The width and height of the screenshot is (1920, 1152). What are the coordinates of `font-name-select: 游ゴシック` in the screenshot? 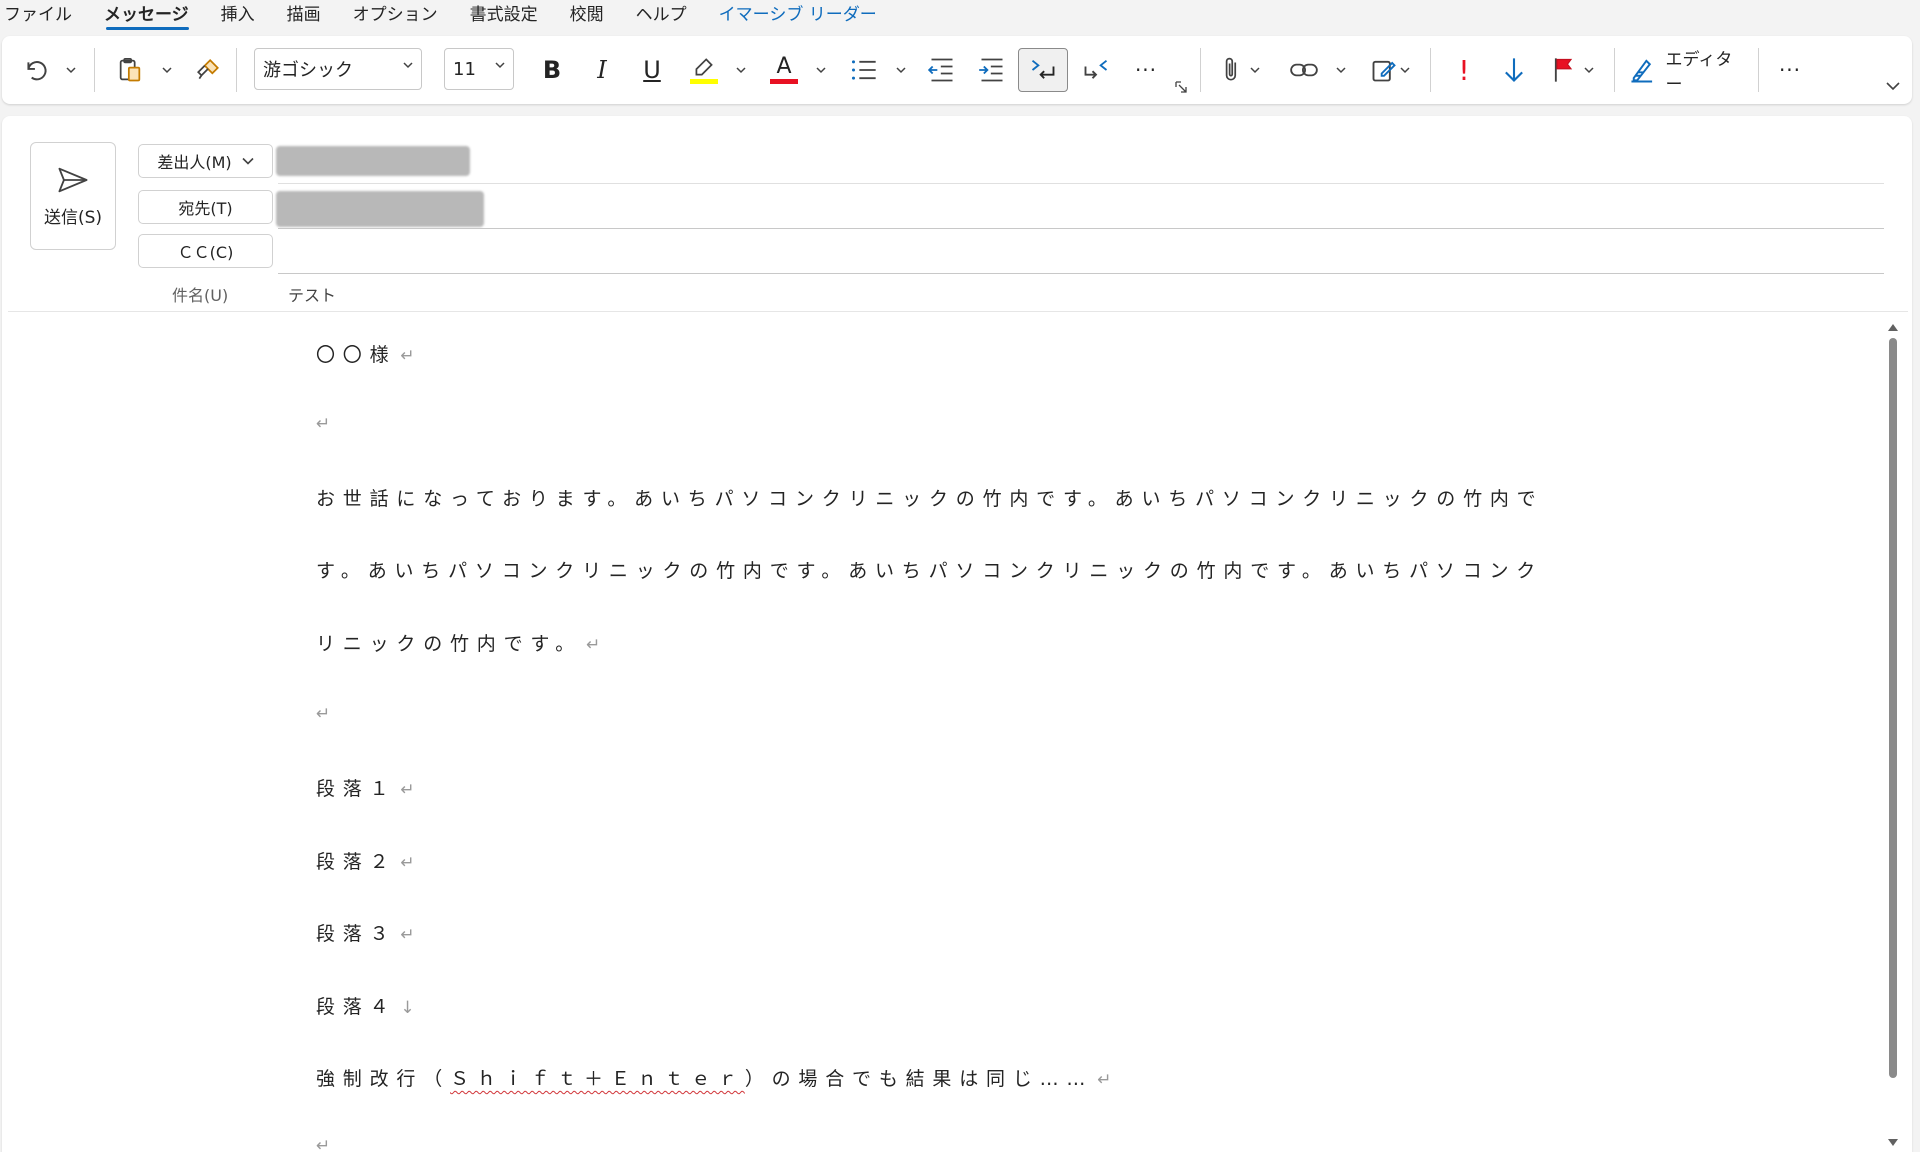 It's located at (338, 69).